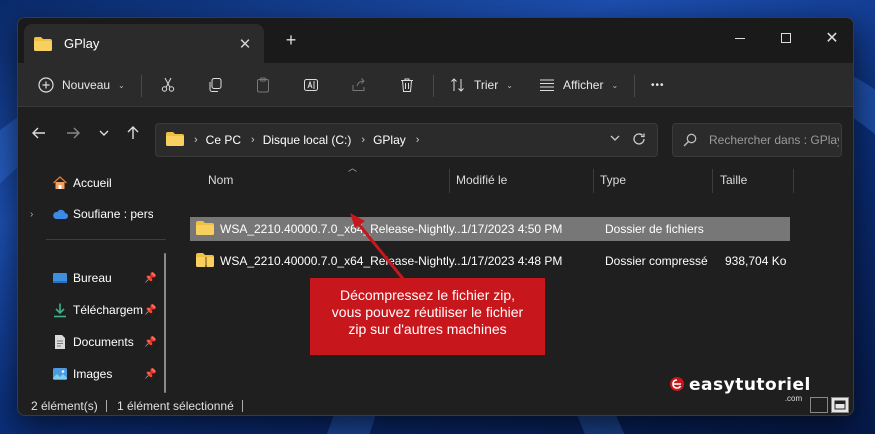 The image size is (875, 434). I want to click on sidebar-item-telechargements: Téléchargem 📌, so click(93, 310).